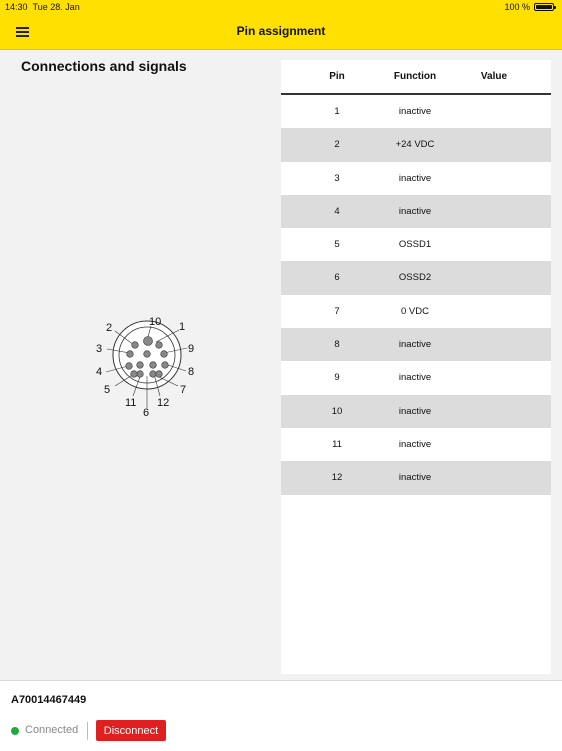 Image resolution: width=562 pixels, height=751 pixels. I want to click on table-row: 11 inactive, so click(416, 444).